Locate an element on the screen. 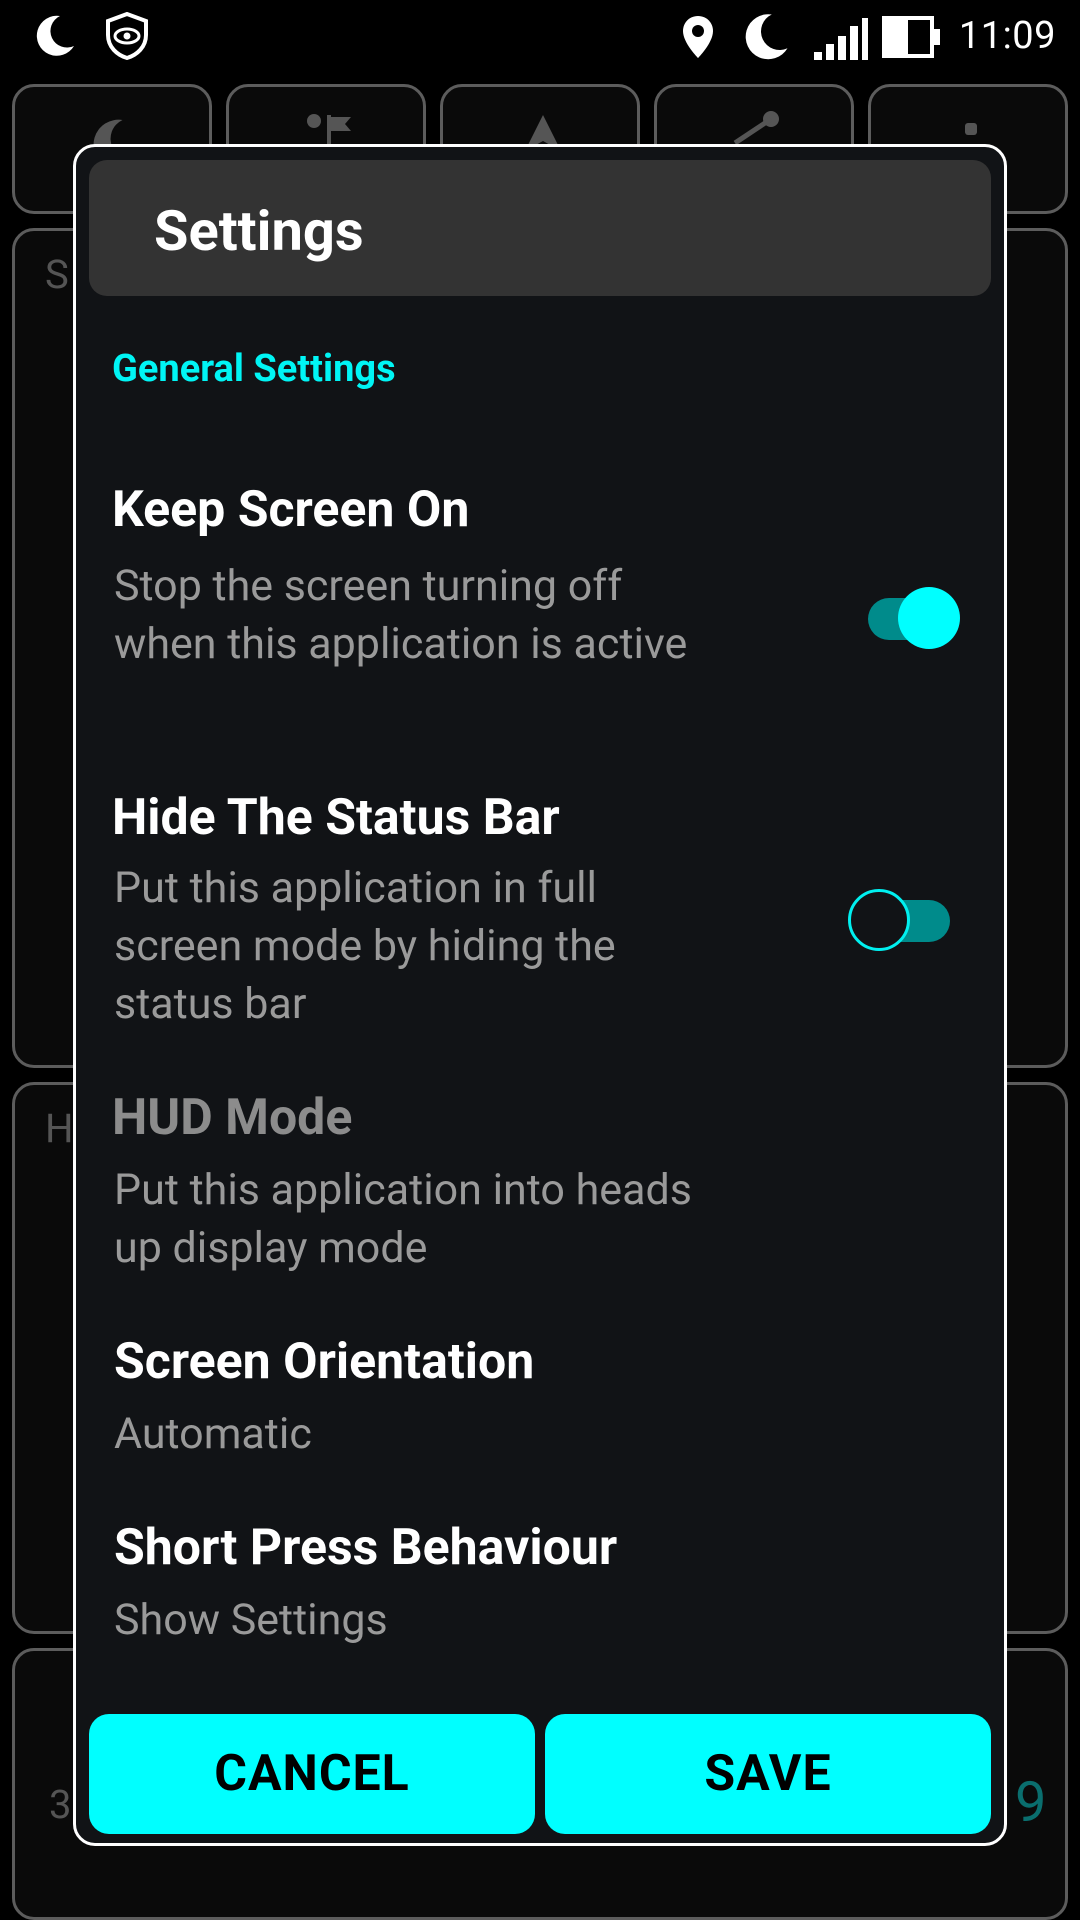  pref-title: Keep Screen On is located at coordinates (291, 510).